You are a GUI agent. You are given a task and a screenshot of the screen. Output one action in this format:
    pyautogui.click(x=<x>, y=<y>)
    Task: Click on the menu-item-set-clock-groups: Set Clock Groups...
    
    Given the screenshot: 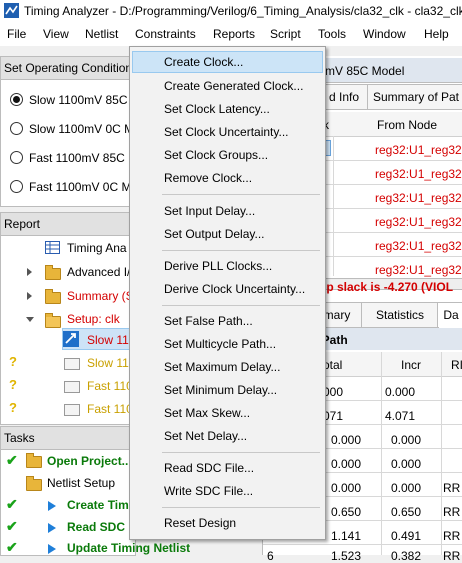 What is the action you would take?
    pyautogui.click(x=227, y=155)
    